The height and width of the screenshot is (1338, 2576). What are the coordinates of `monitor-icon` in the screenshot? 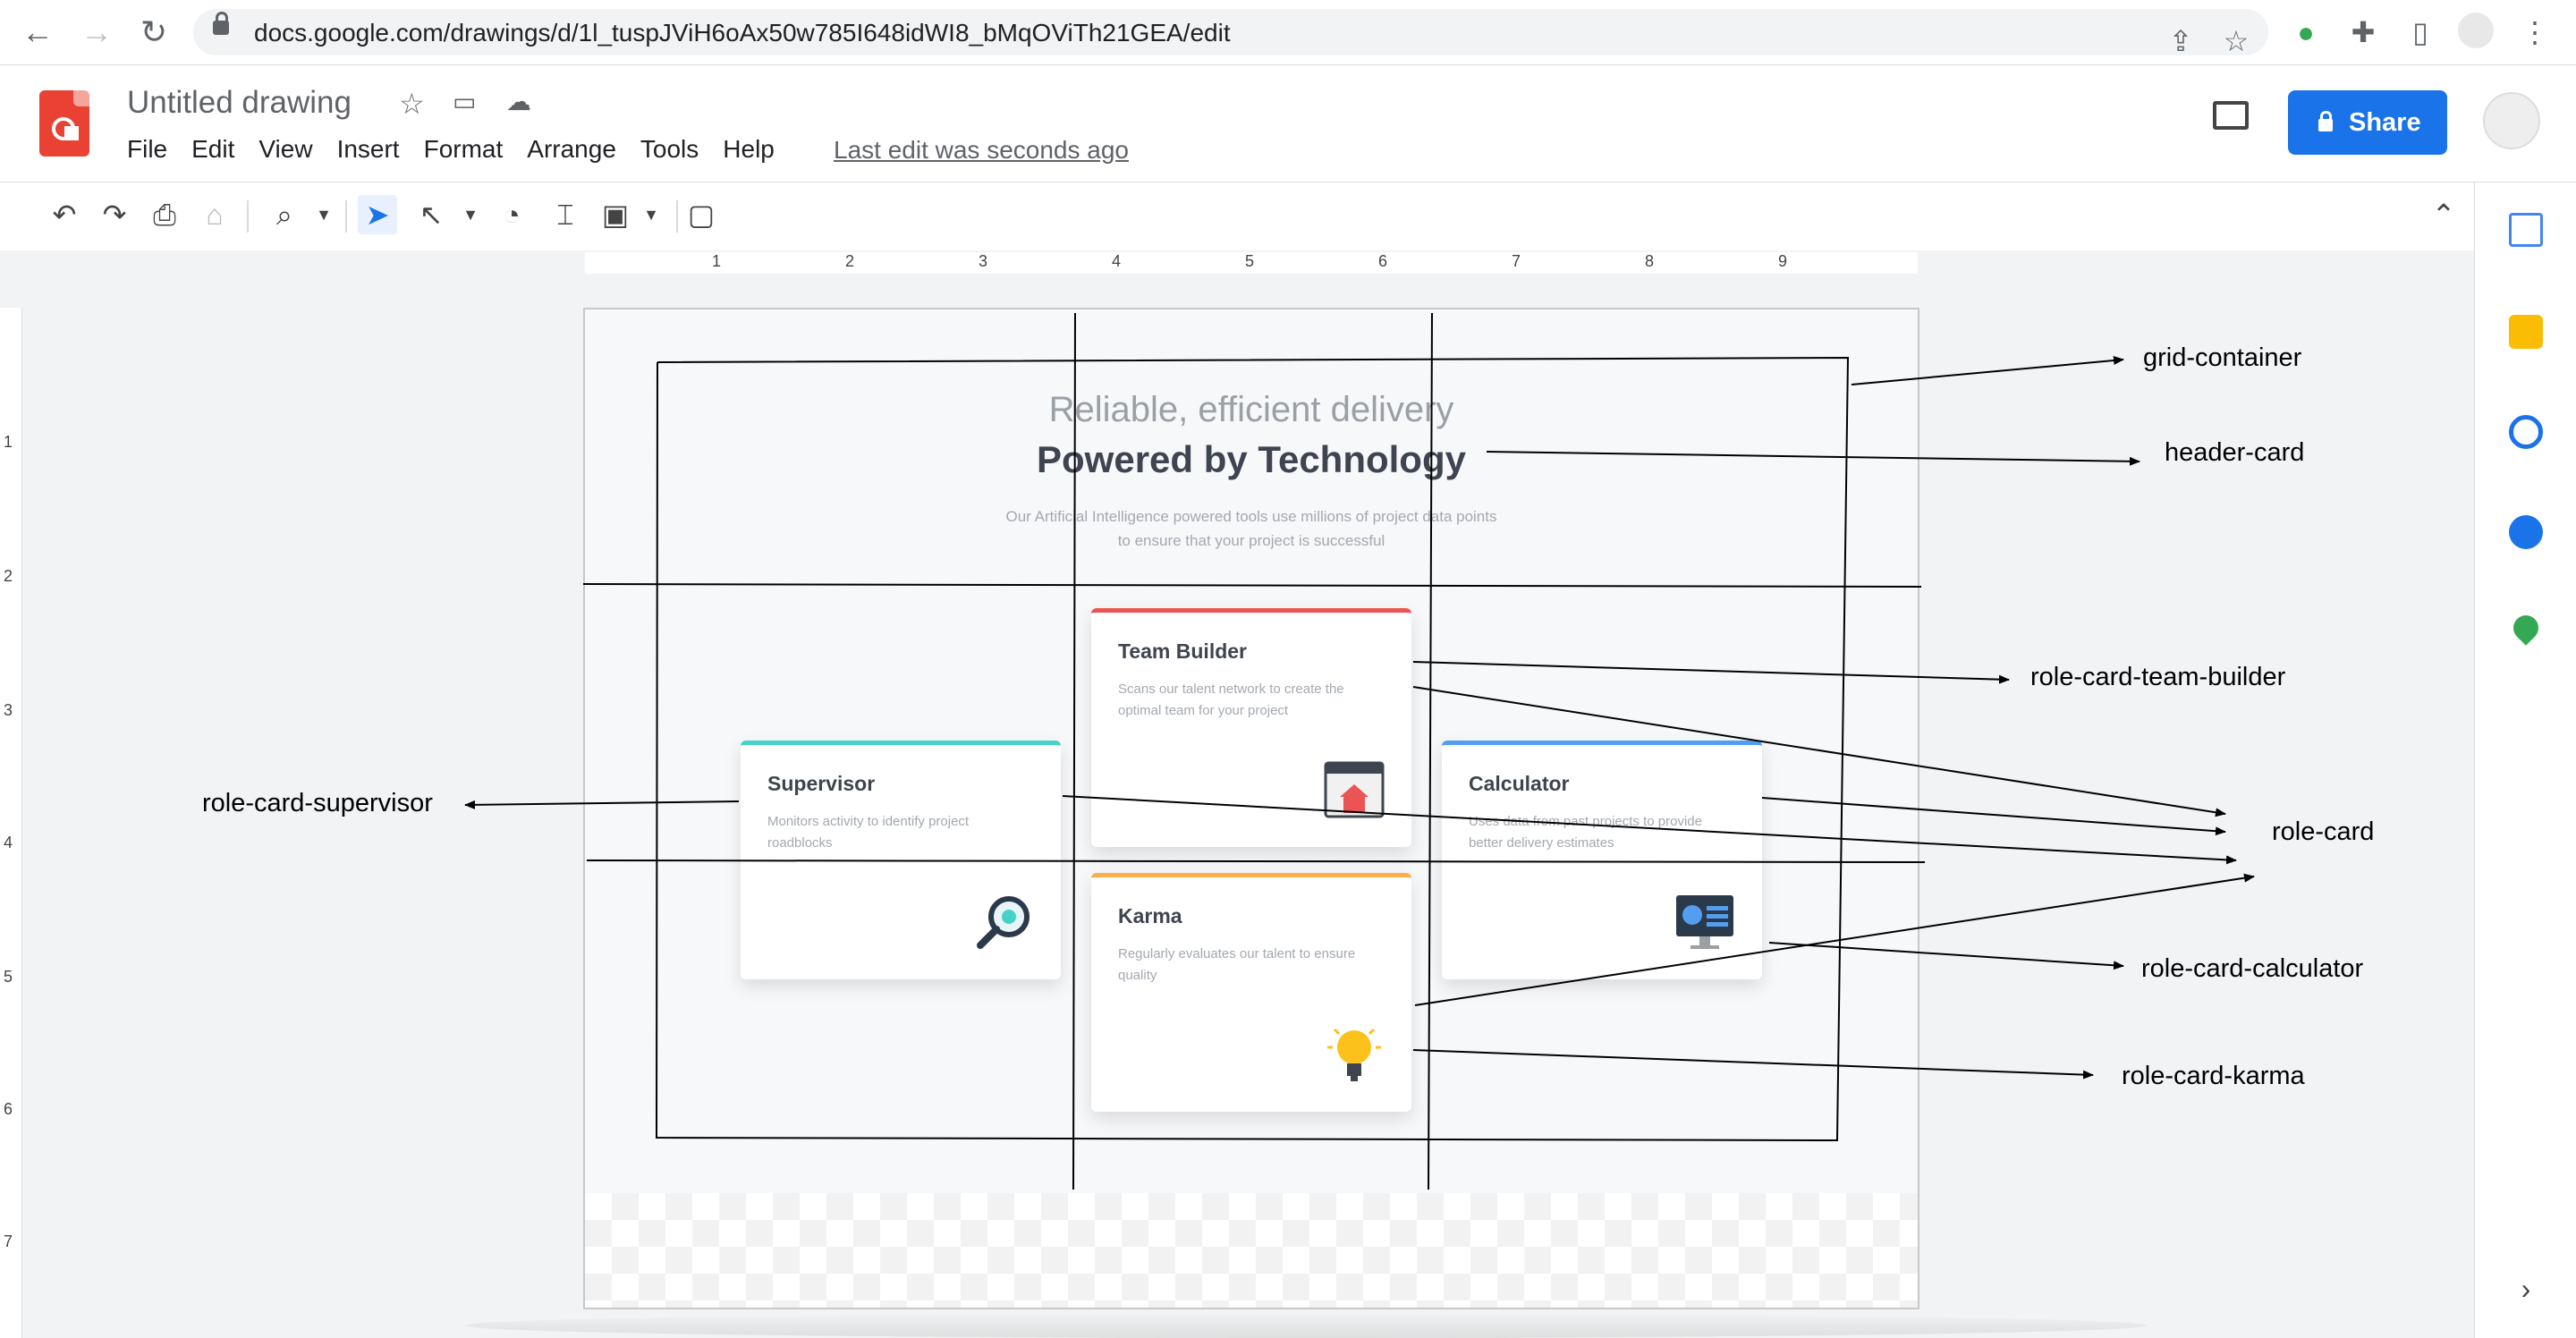 It's located at (1704, 922).